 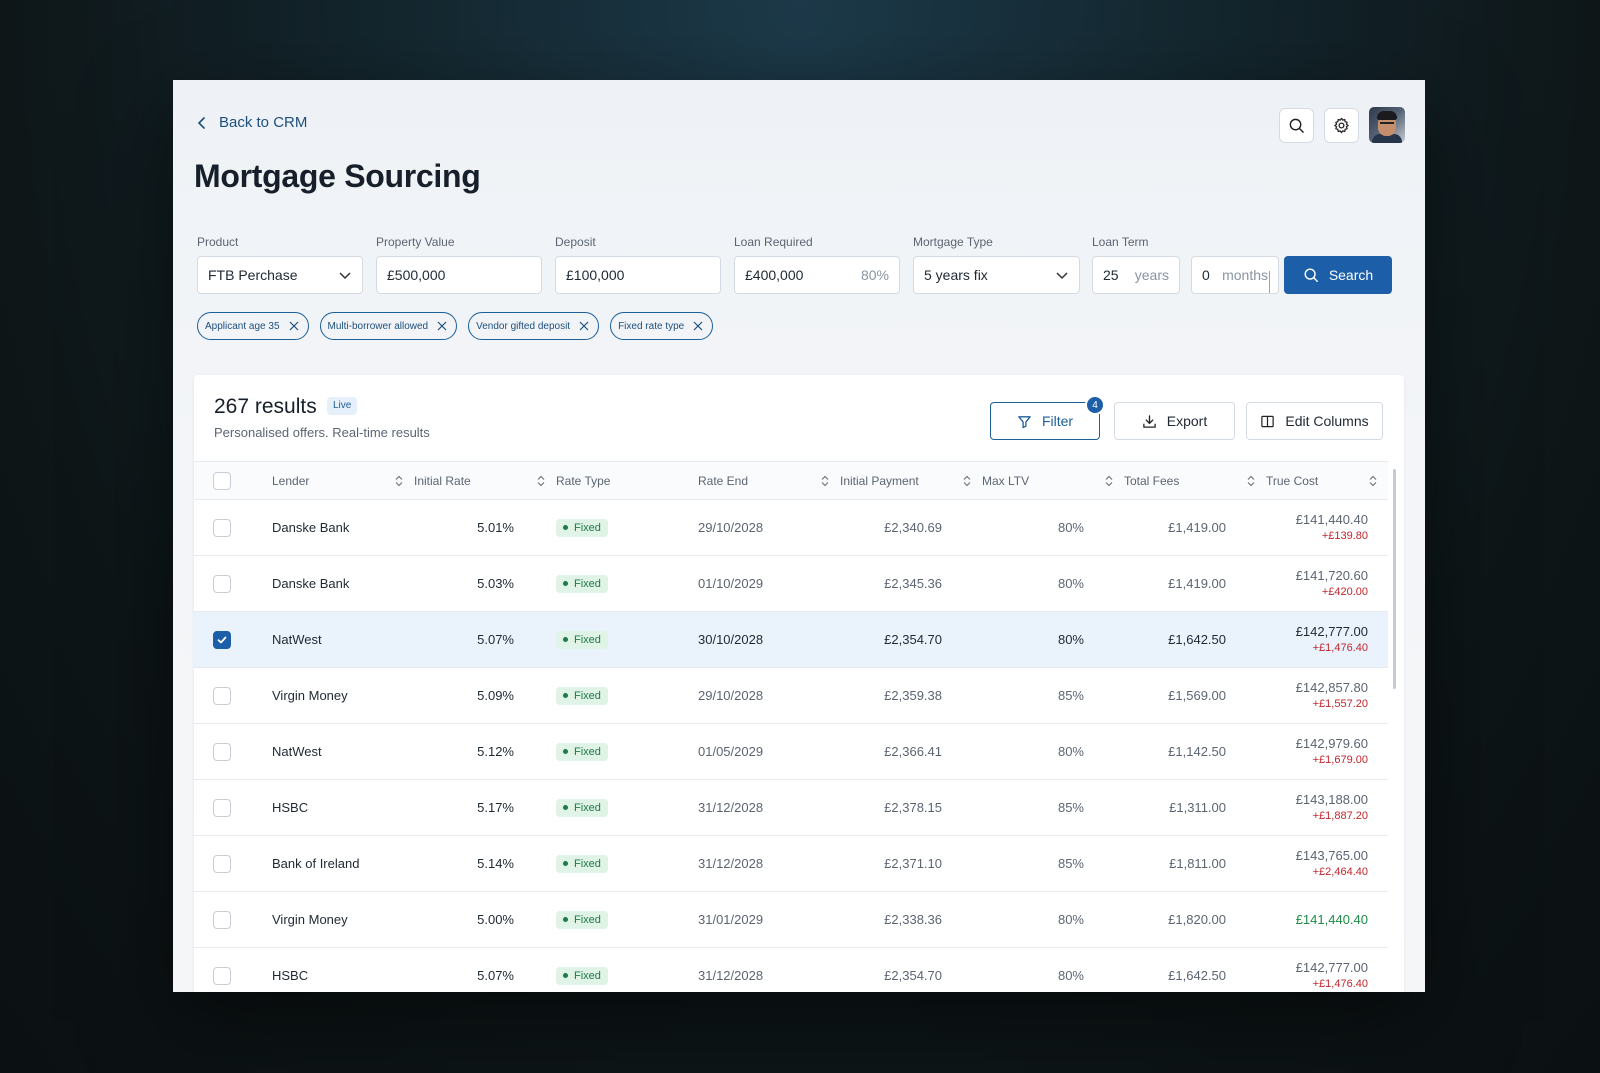 I want to click on global-search-button, so click(x=1296, y=125).